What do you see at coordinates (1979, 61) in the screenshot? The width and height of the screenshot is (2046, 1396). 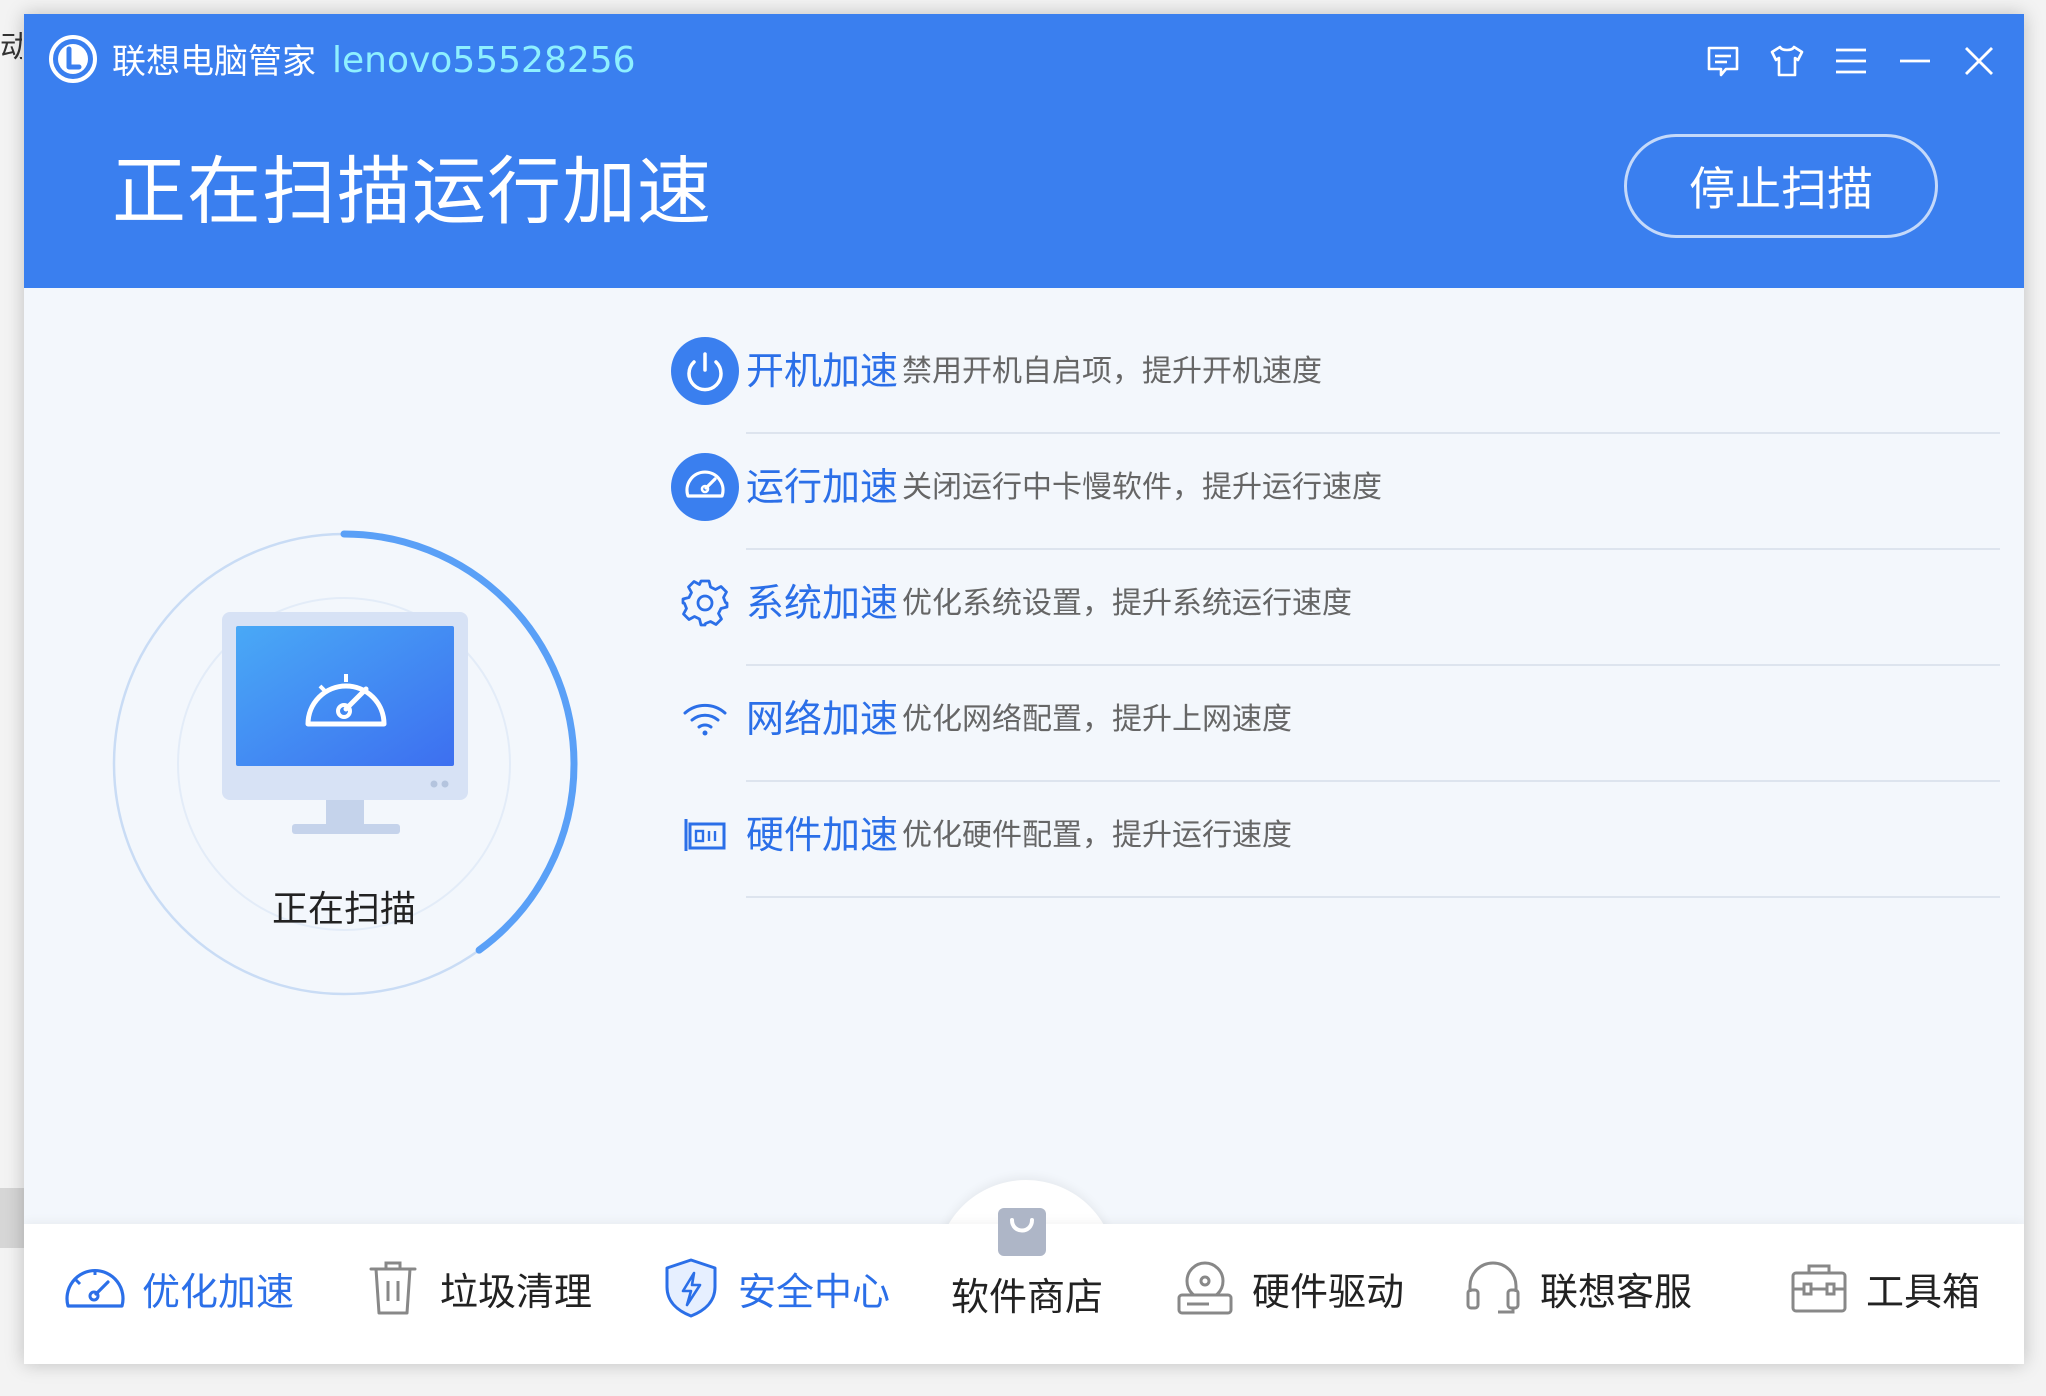 I see `close-icon` at bounding box center [1979, 61].